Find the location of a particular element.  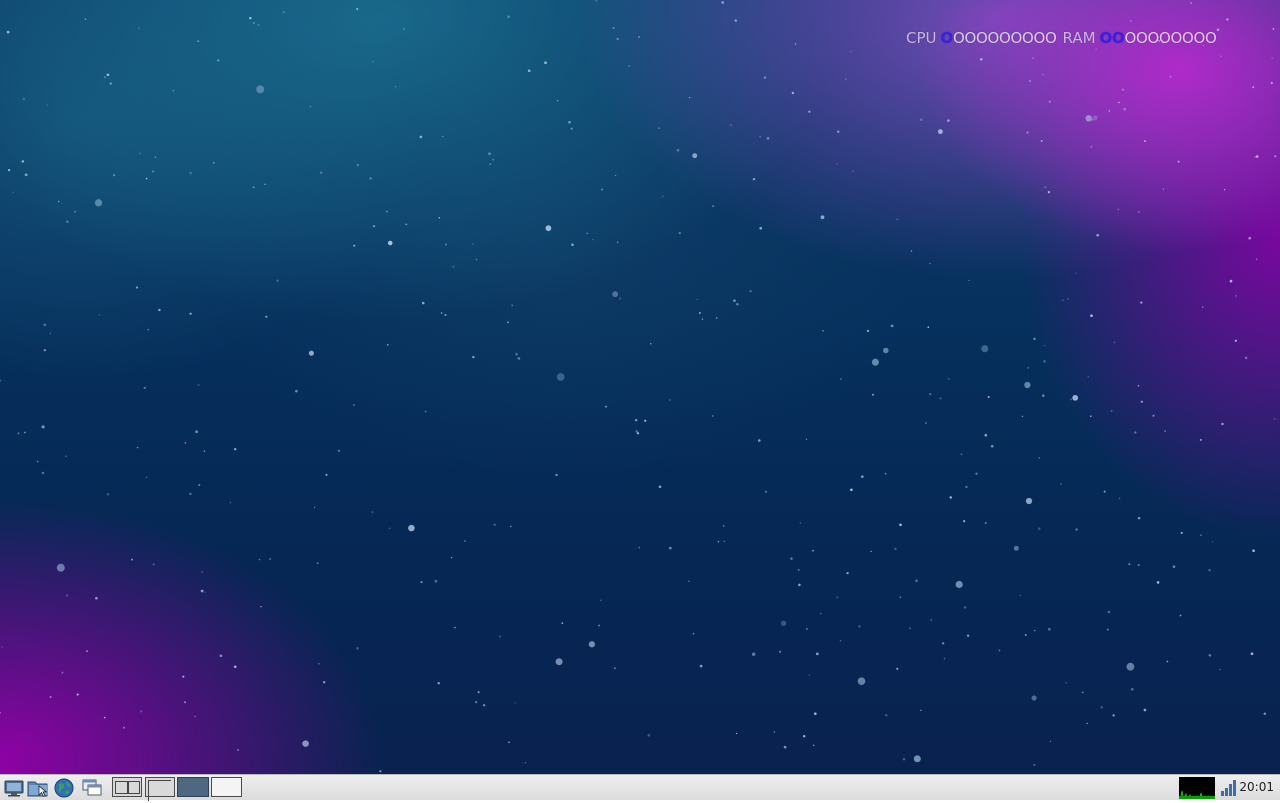

file-manager-icon is located at coordinates (37, 789).